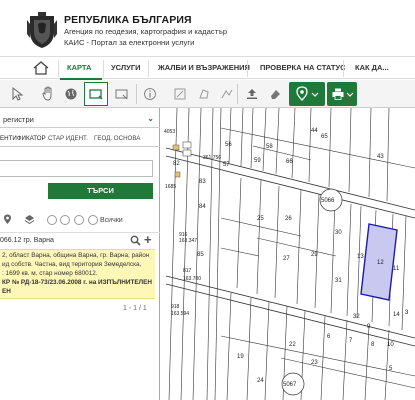 This screenshot has width=415, height=400. I want to click on home-icon, so click(41, 68).